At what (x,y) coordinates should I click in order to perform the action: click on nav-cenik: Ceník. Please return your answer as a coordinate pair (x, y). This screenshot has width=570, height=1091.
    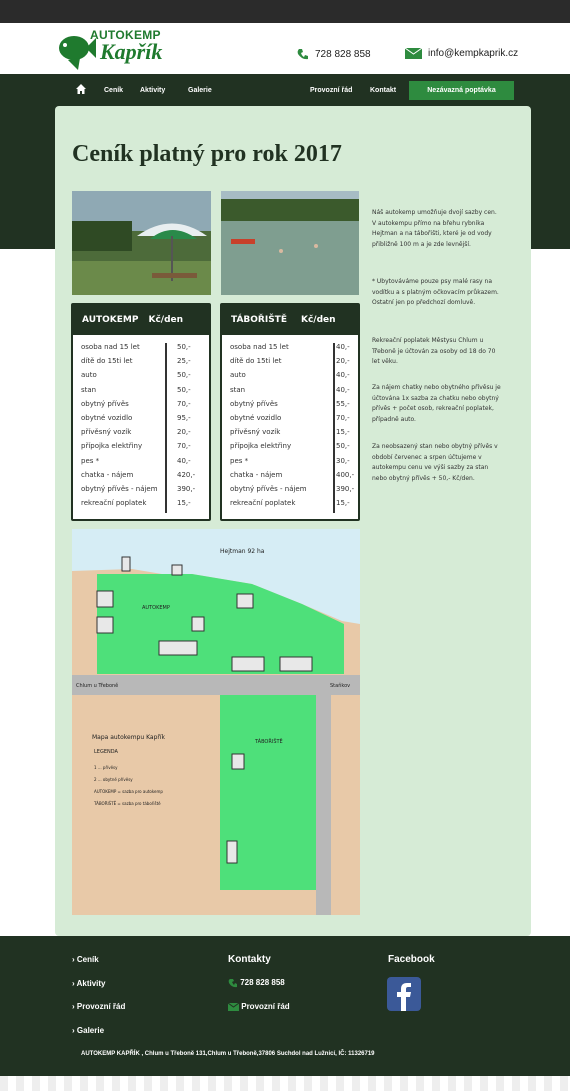
    Looking at the image, I should click on (113, 90).